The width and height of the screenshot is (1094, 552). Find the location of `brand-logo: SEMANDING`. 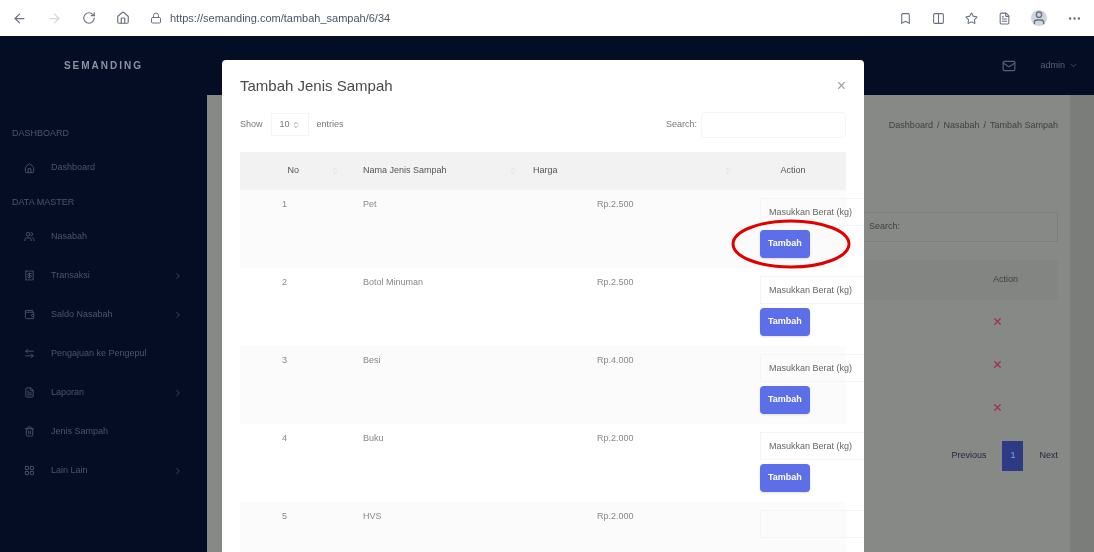

brand-logo: SEMANDING is located at coordinates (103, 65).